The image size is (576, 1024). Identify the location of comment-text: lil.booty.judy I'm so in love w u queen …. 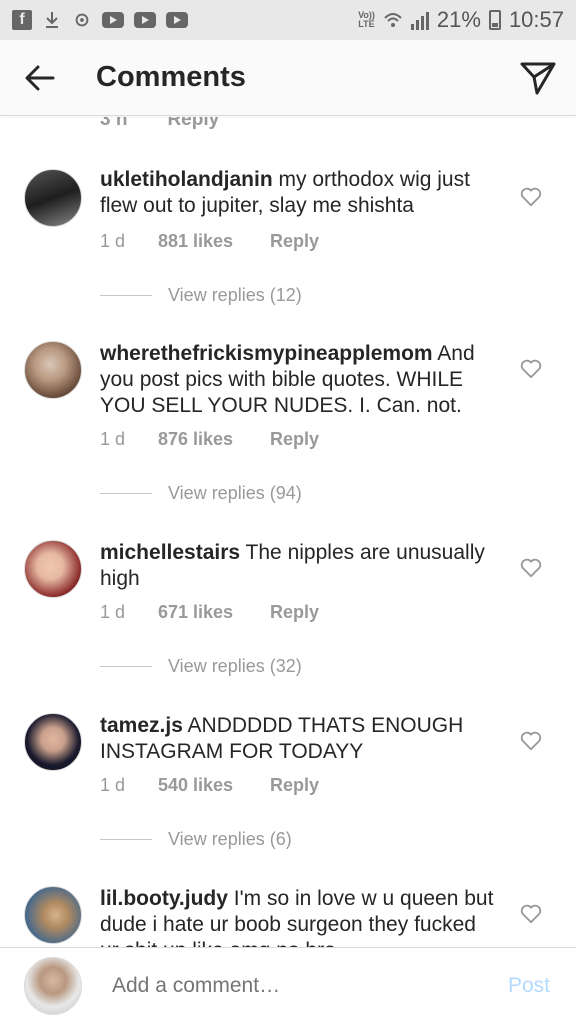
(300, 916).